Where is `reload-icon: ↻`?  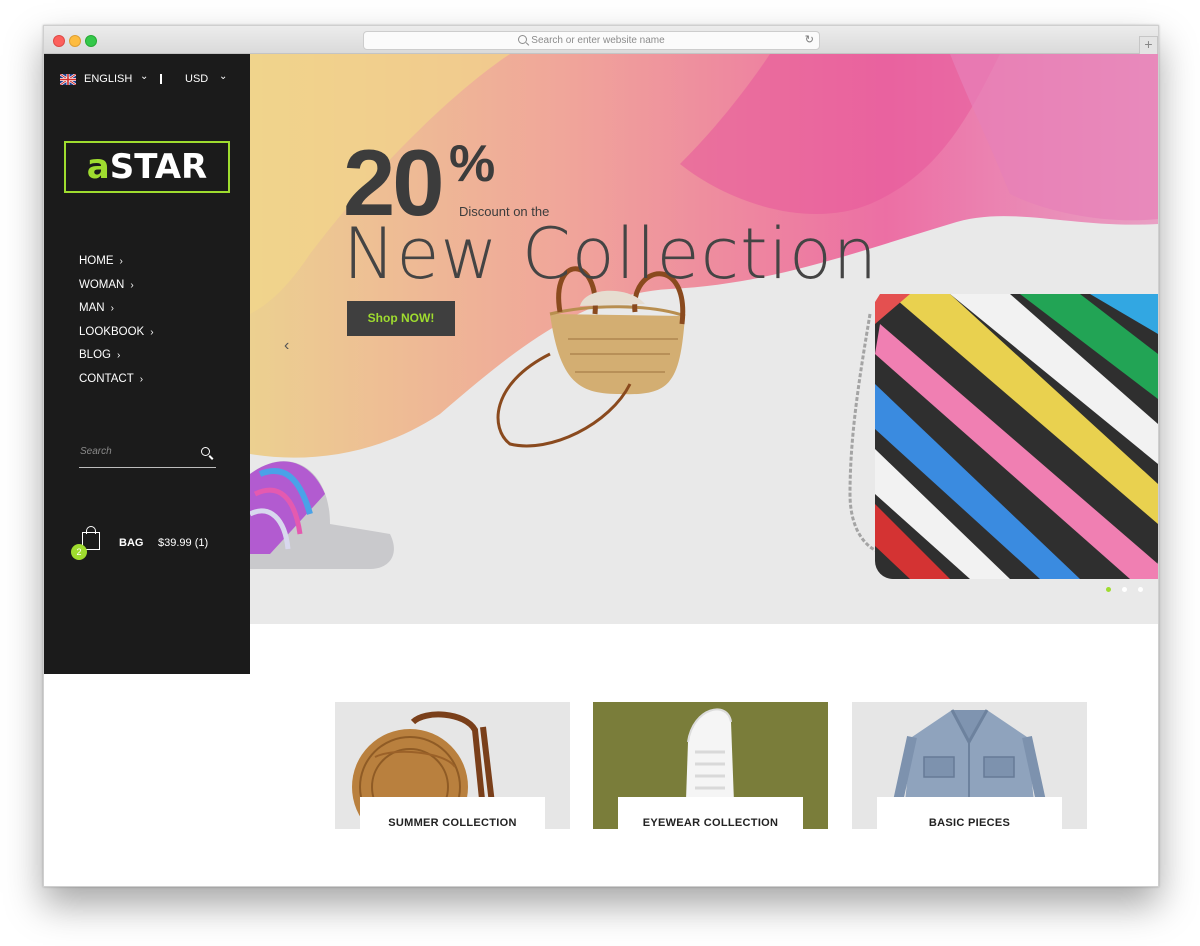
reload-icon: ↻ is located at coordinates (809, 40).